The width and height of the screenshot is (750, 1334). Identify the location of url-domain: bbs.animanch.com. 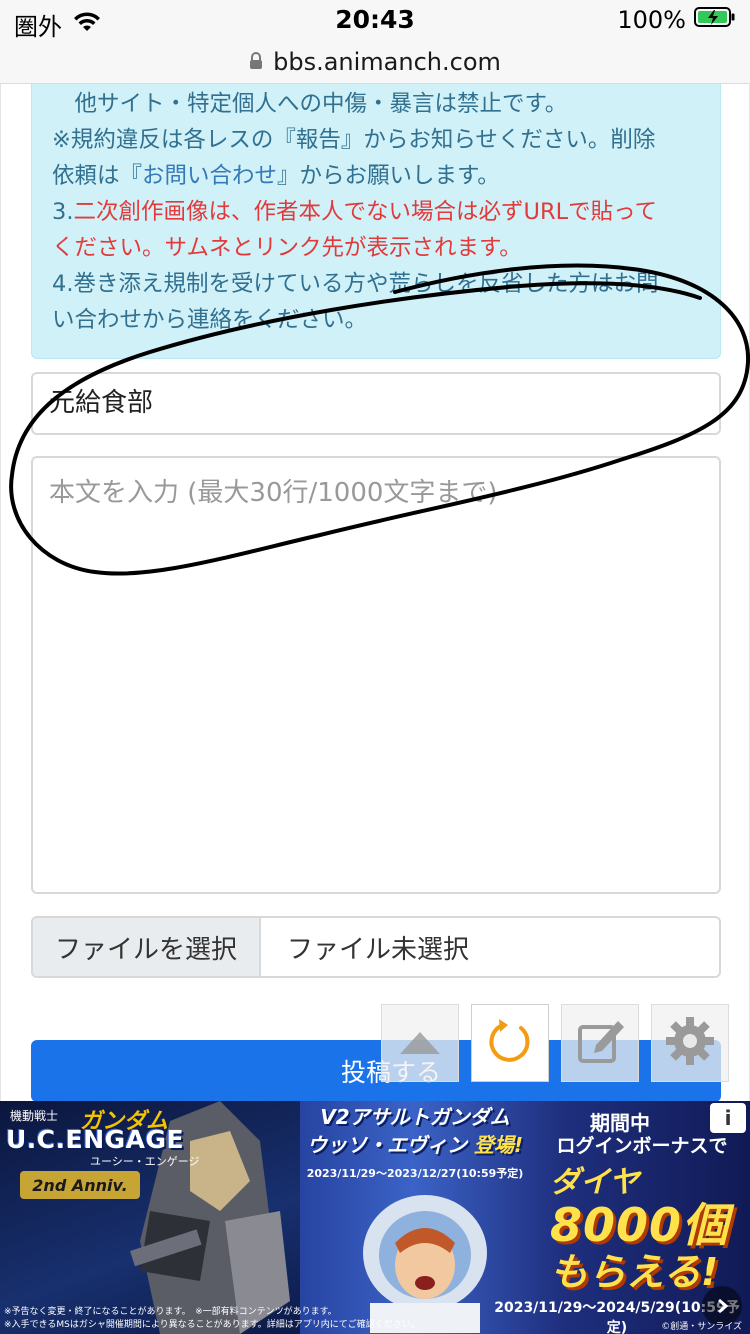
(387, 61).